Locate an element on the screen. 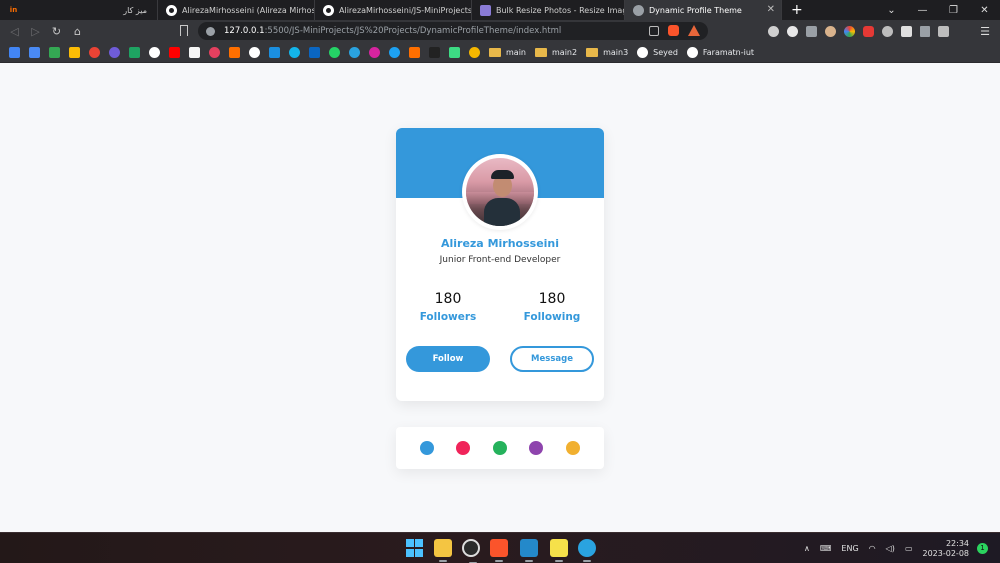 The image size is (1000, 563). file-explorer-icon is located at coordinates (443, 550).